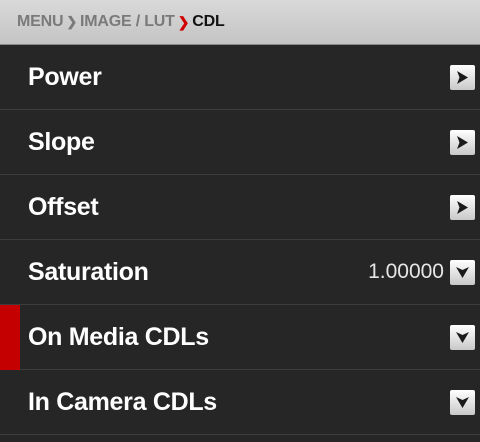 This screenshot has height=442, width=480. Describe the element at coordinates (240, 337) in the screenshot. I see `menu-item-on-media-cdls: On Media CDLs` at that location.